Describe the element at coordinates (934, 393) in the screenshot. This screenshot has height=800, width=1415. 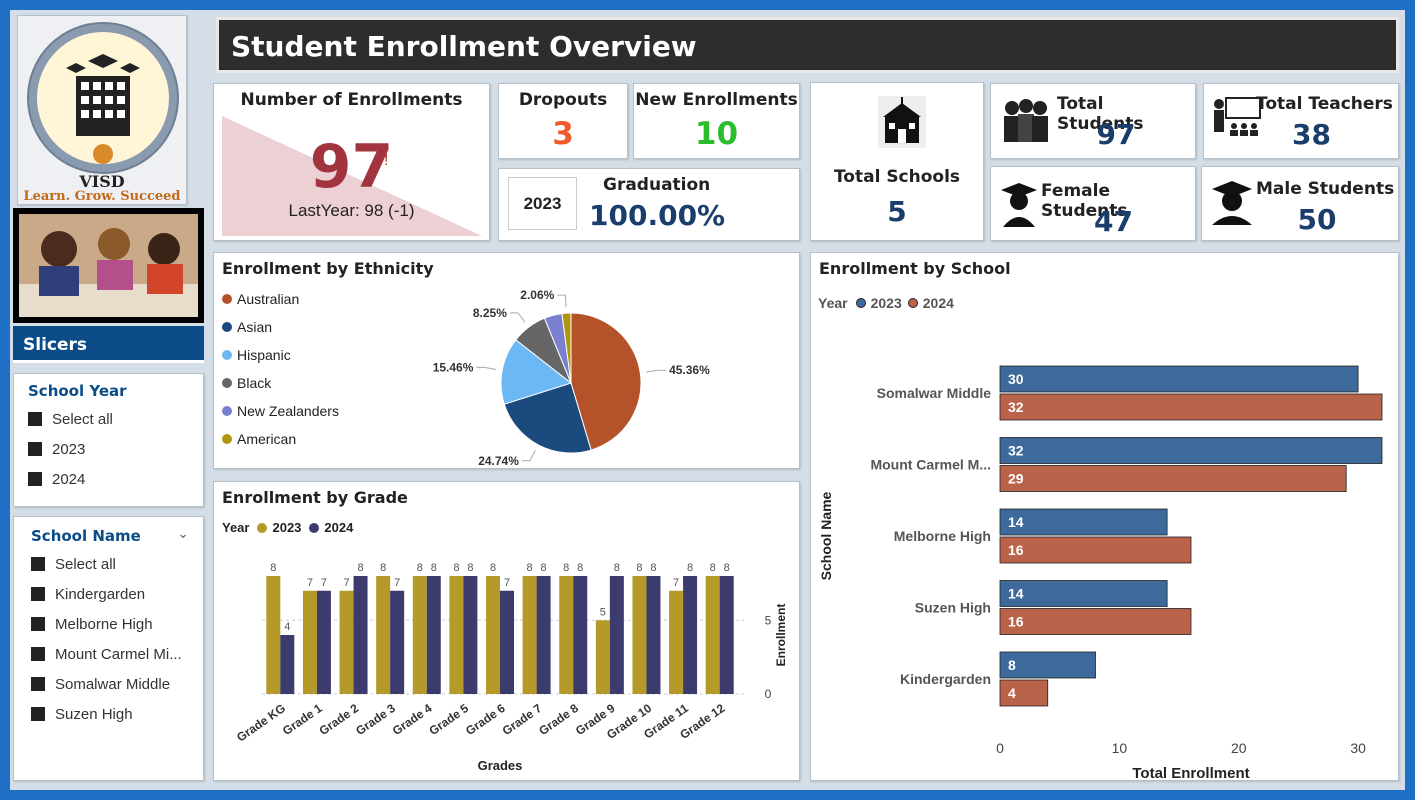
I see `y-tick-label: Somalwar Middle` at that location.